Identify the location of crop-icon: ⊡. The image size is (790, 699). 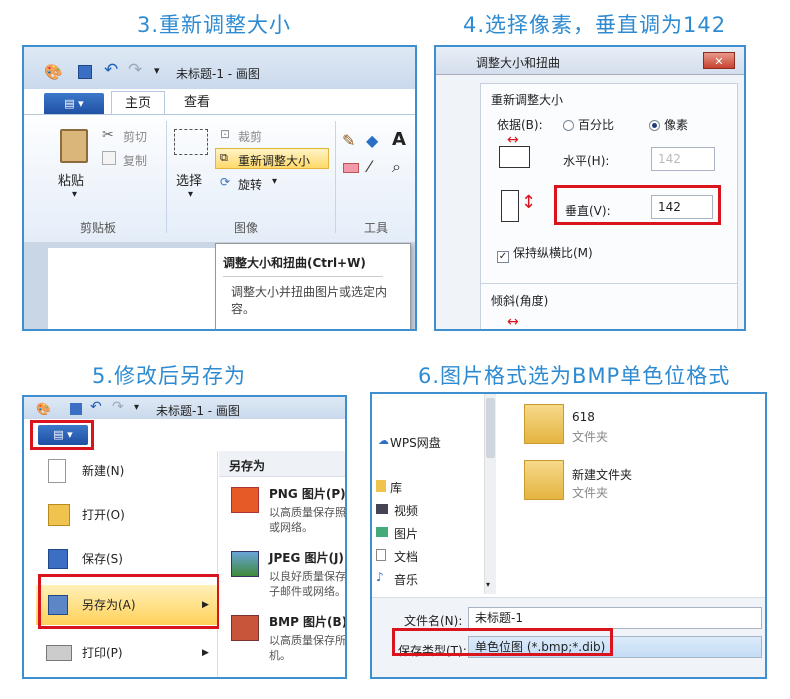
(225, 134).